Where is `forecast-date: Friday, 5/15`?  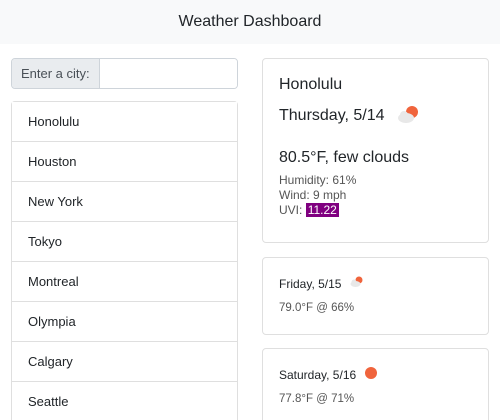
forecast-date: Friday, 5/15 is located at coordinates (310, 284).